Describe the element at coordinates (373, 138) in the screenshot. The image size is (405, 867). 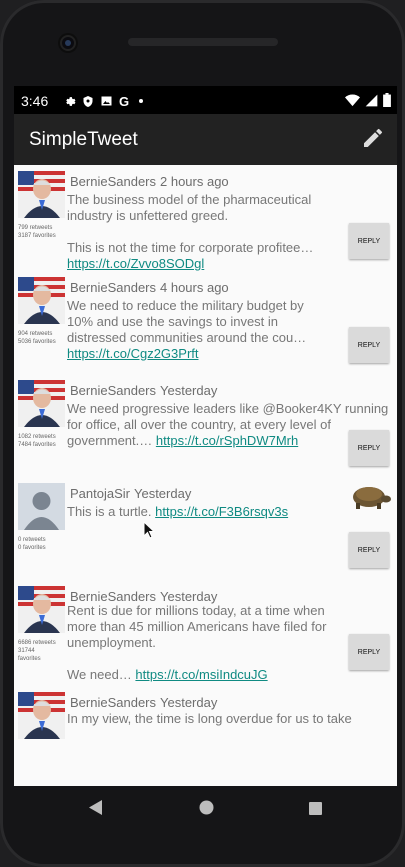
I see `pencil-icon` at that location.